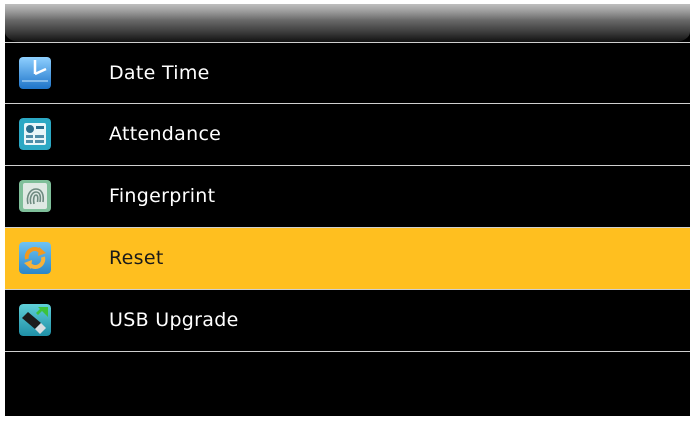  Describe the element at coordinates (165, 134) in the screenshot. I see `menu-item-label: Attendance` at that location.